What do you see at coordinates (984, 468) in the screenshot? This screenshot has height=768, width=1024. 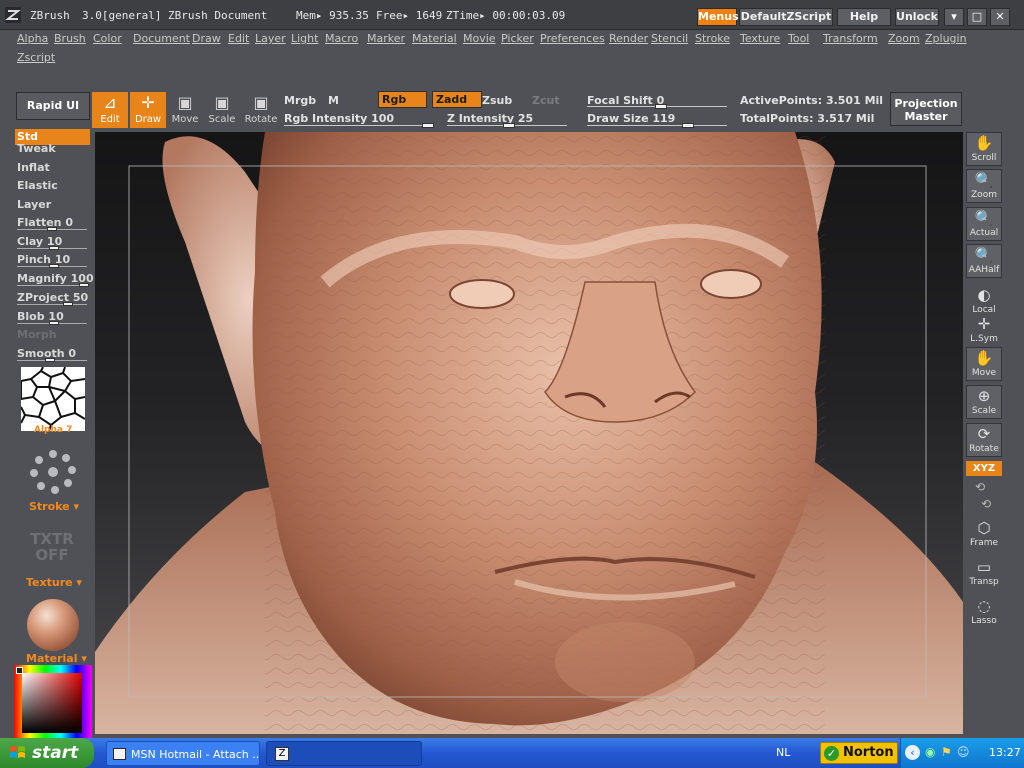 I see `xyz-toggle: XYZ` at bounding box center [984, 468].